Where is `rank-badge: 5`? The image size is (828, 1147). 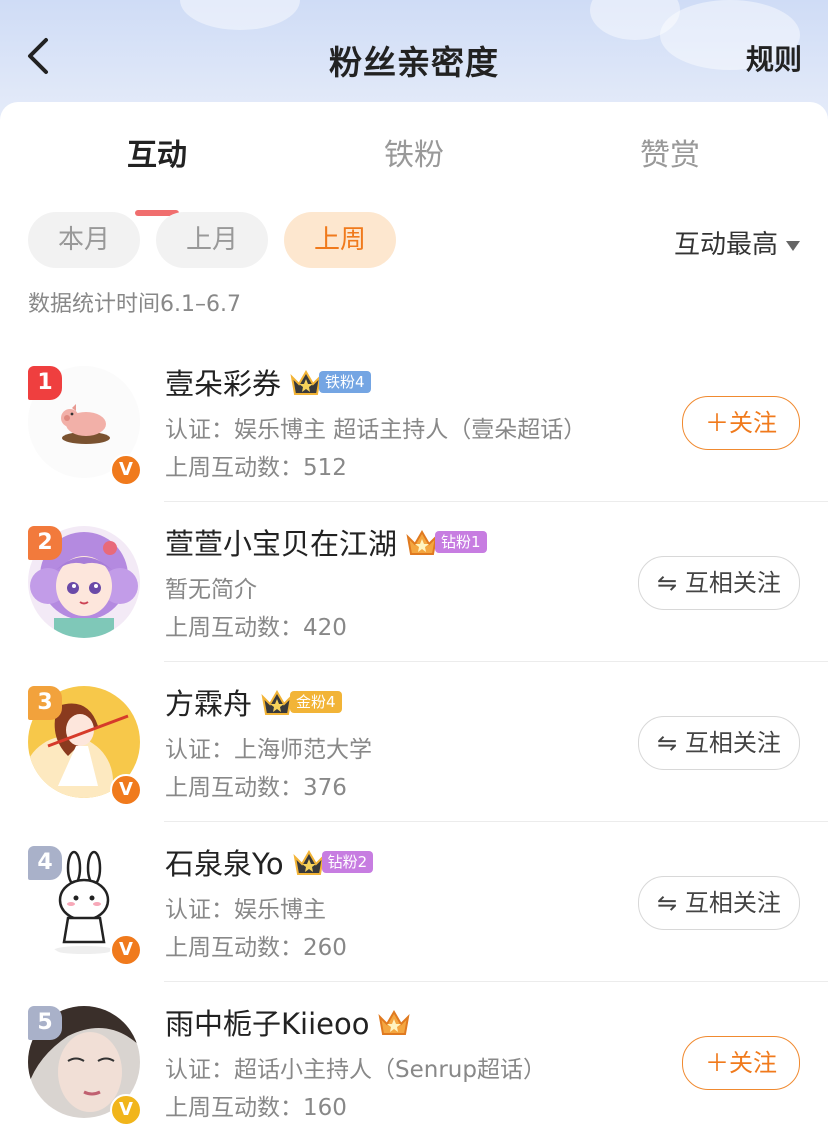 rank-badge: 5 is located at coordinates (45, 1023).